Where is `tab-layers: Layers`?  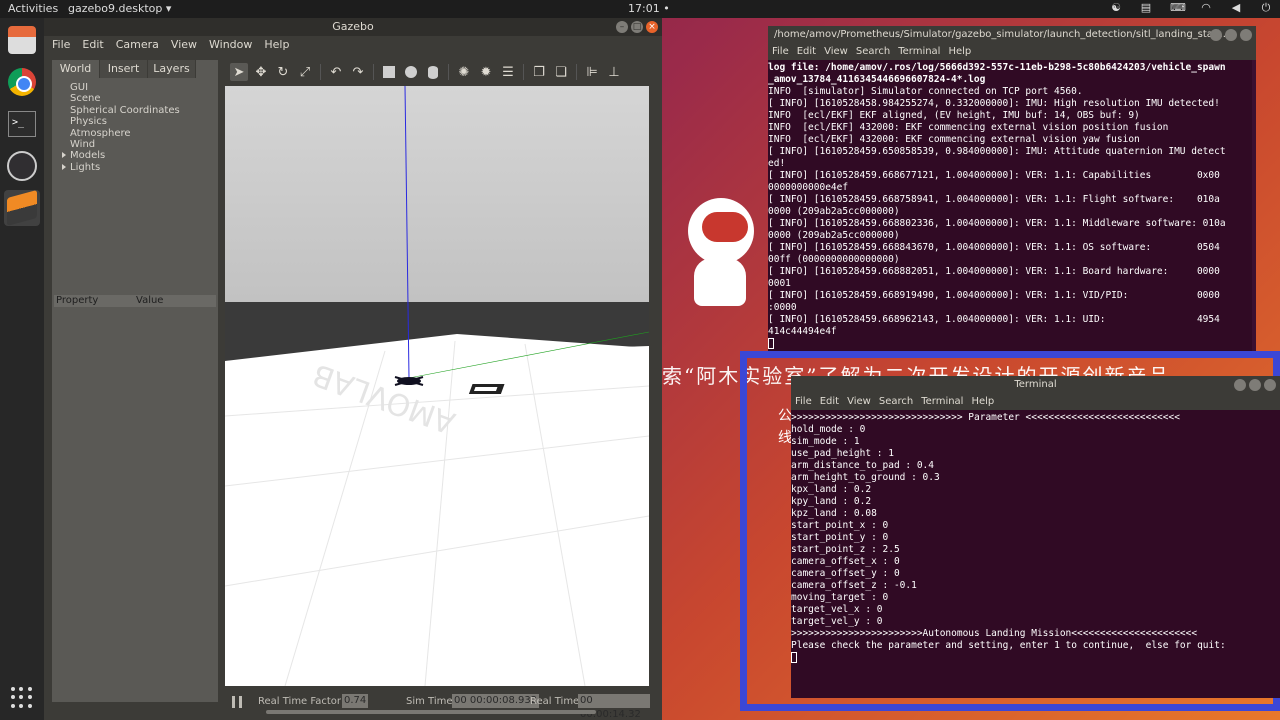
tab-layers: Layers is located at coordinates (172, 69).